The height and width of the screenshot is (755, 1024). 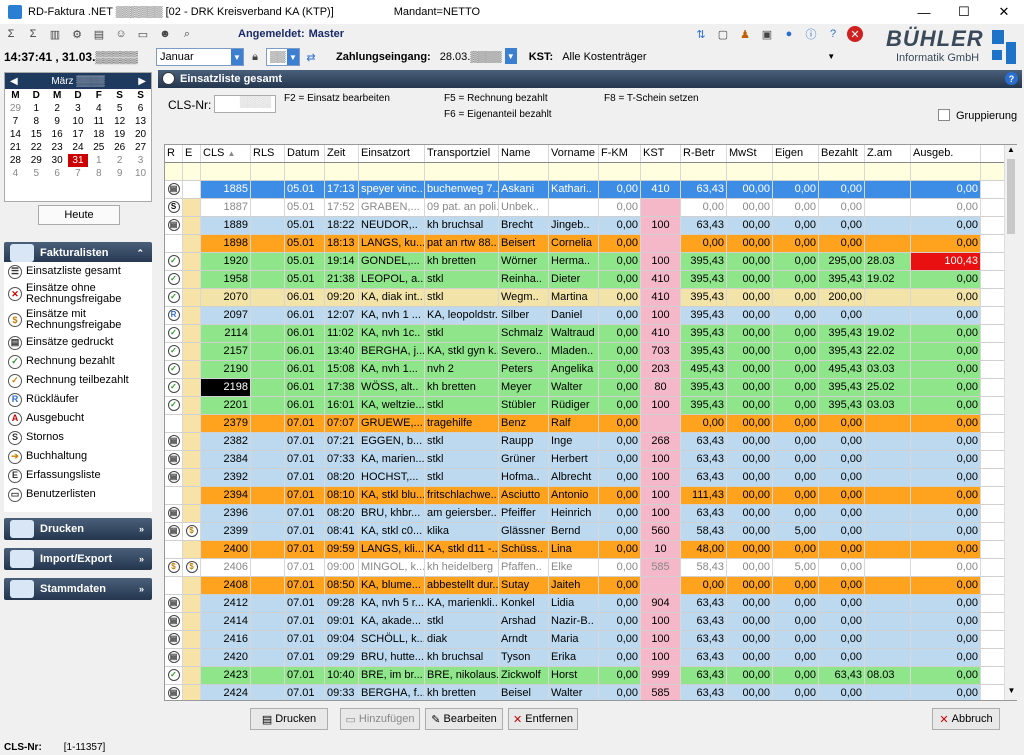 What do you see at coordinates (78, 589) in the screenshot?
I see `stammdaten-header: Stammdaten»` at bounding box center [78, 589].